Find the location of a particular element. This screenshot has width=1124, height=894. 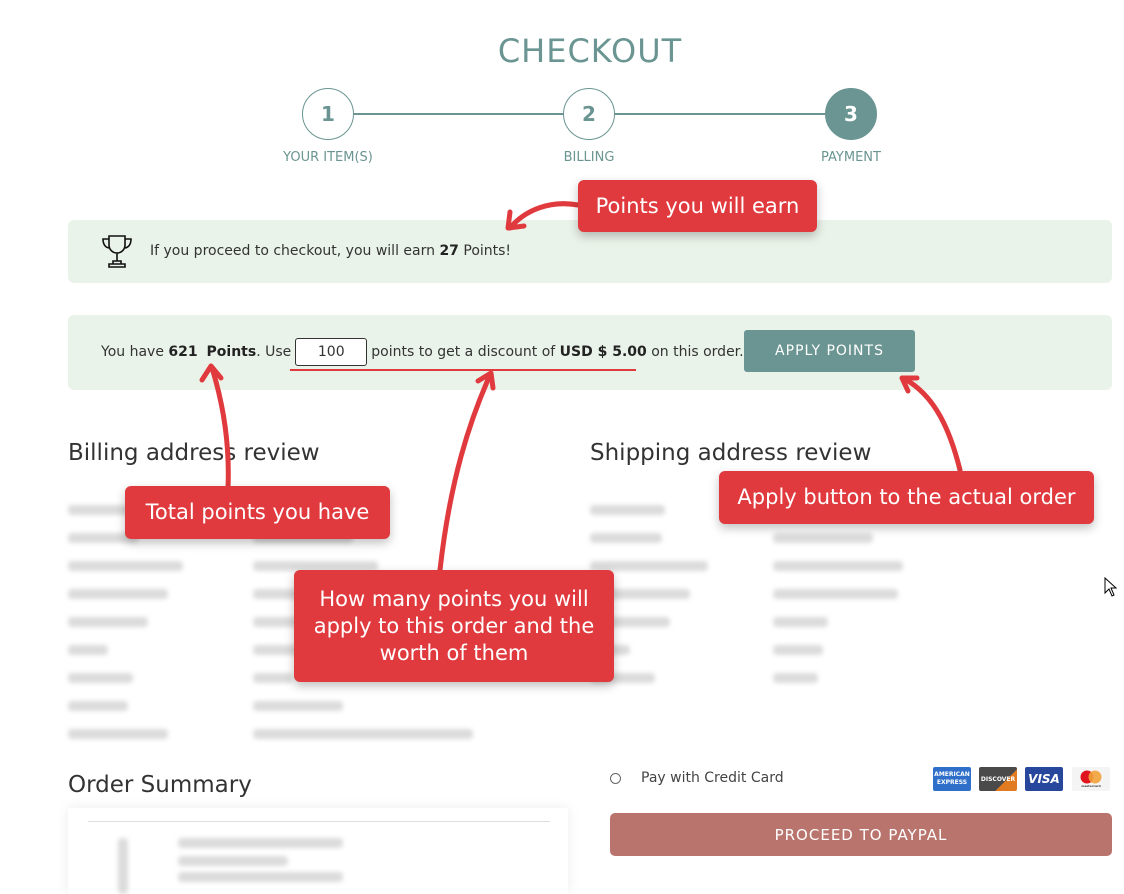

arrow-howmany is located at coordinates (465, 472).